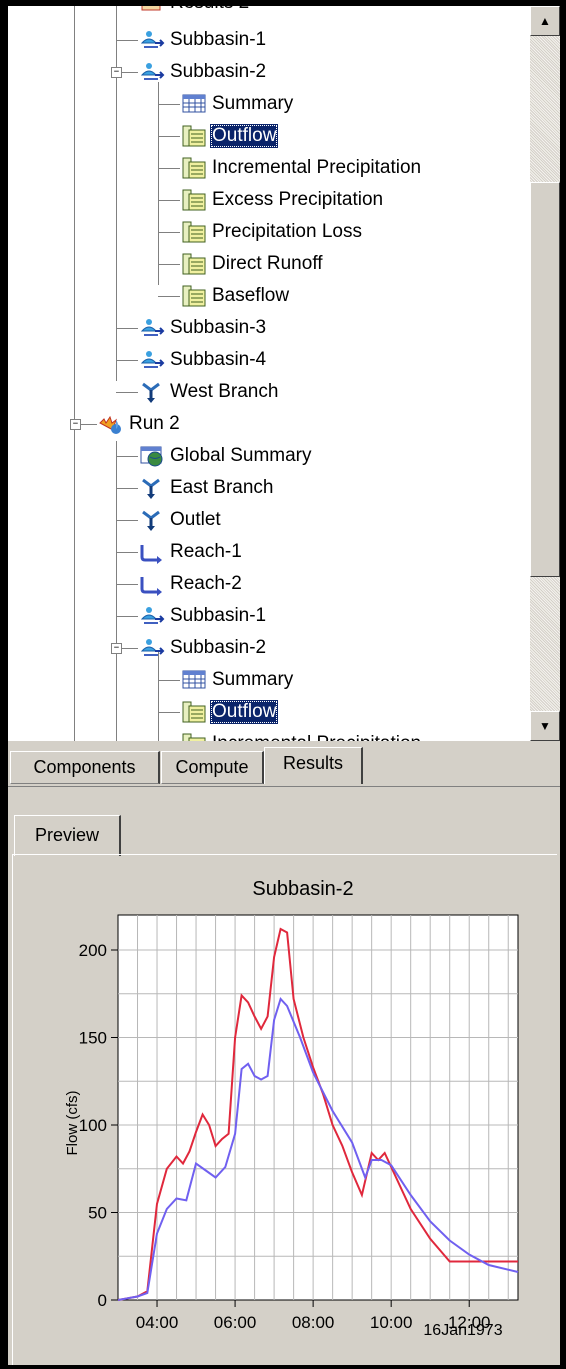 The height and width of the screenshot is (1369, 566). Describe the element at coordinates (298, 199) in the screenshot. I see `tree-node-label: Excess Precipitation` at that location.